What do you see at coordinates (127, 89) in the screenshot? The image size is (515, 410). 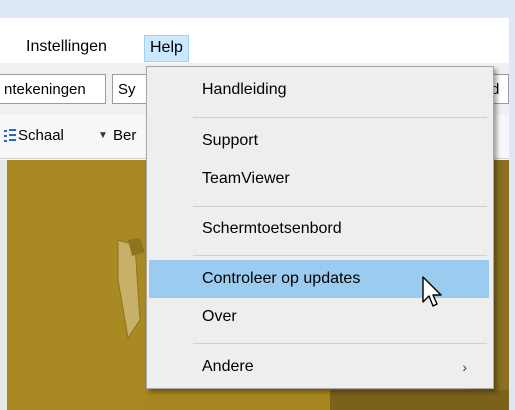 I see `tab-sy-label: Sy` at bounding box center [127, 89].